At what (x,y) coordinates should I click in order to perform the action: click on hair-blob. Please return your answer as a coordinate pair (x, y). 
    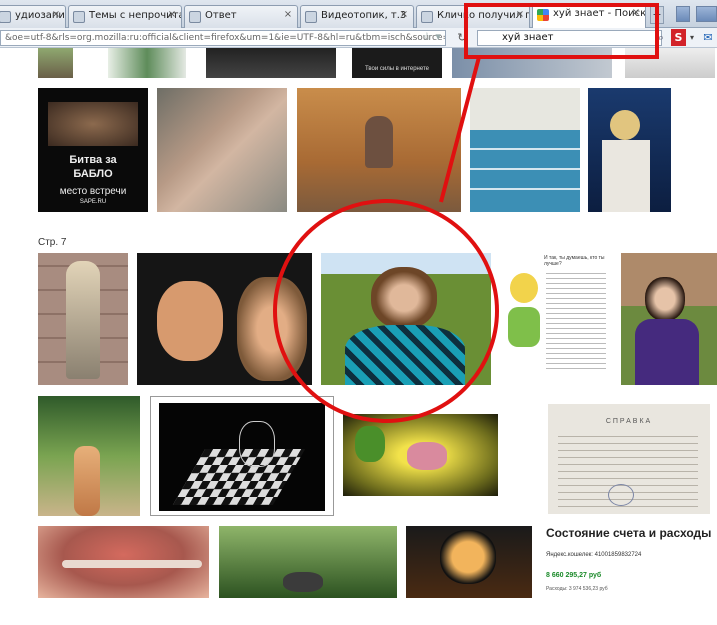
    Looking at the image, I should click on (625, 125).